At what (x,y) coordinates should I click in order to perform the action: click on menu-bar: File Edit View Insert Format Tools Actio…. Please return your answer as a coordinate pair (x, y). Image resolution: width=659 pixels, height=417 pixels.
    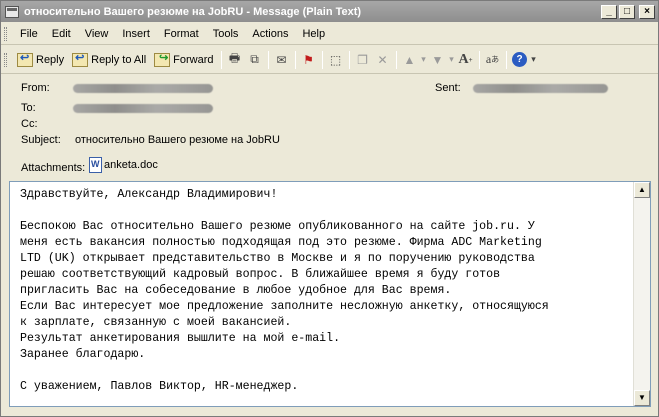
    Looking at the image, I should click on (329, 34).